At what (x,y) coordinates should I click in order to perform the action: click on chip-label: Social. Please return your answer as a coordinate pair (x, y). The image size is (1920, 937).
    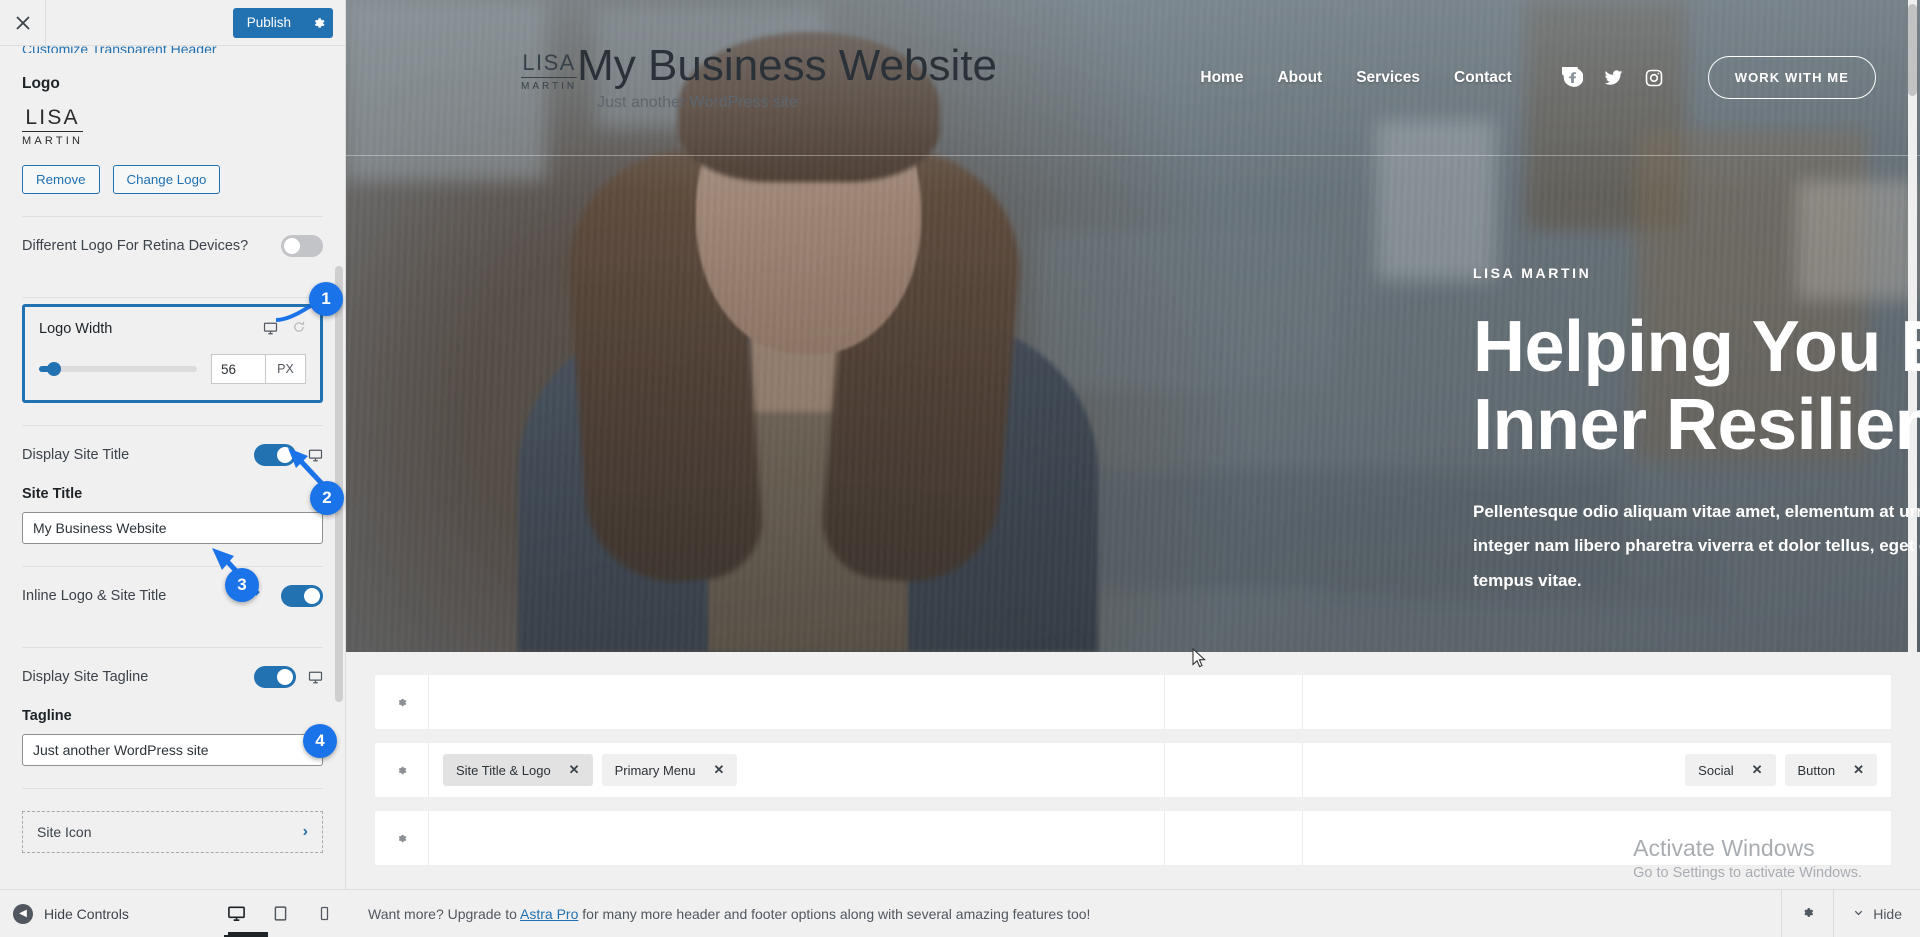
    Looking at the image, I should click on (1716, 770).